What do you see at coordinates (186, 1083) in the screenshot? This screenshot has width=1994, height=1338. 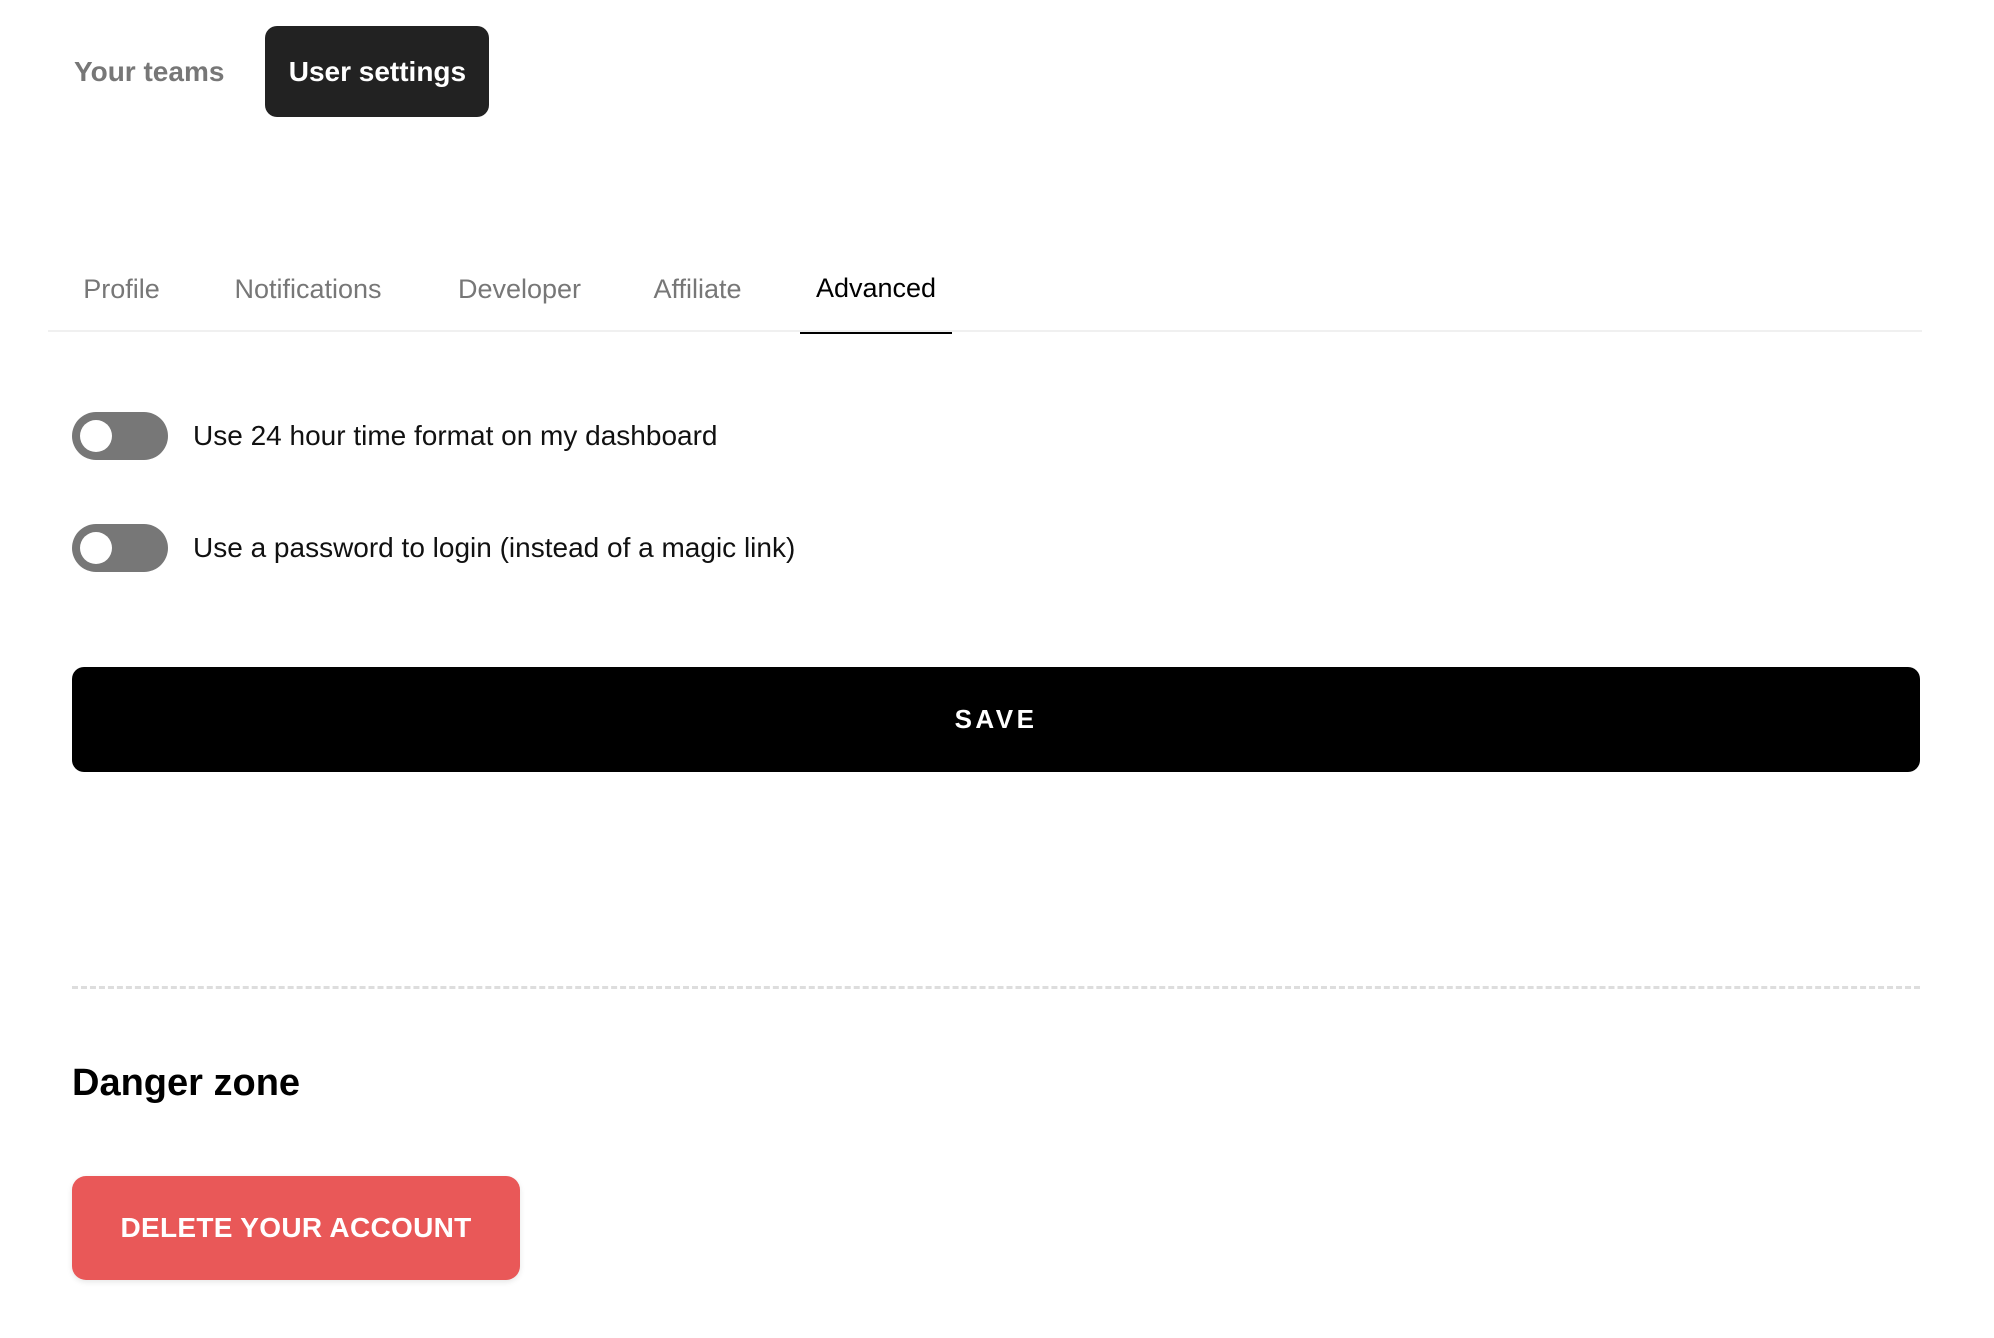 I see `danger-zone-title: Danger zone` at bounding box center [186, 1083].